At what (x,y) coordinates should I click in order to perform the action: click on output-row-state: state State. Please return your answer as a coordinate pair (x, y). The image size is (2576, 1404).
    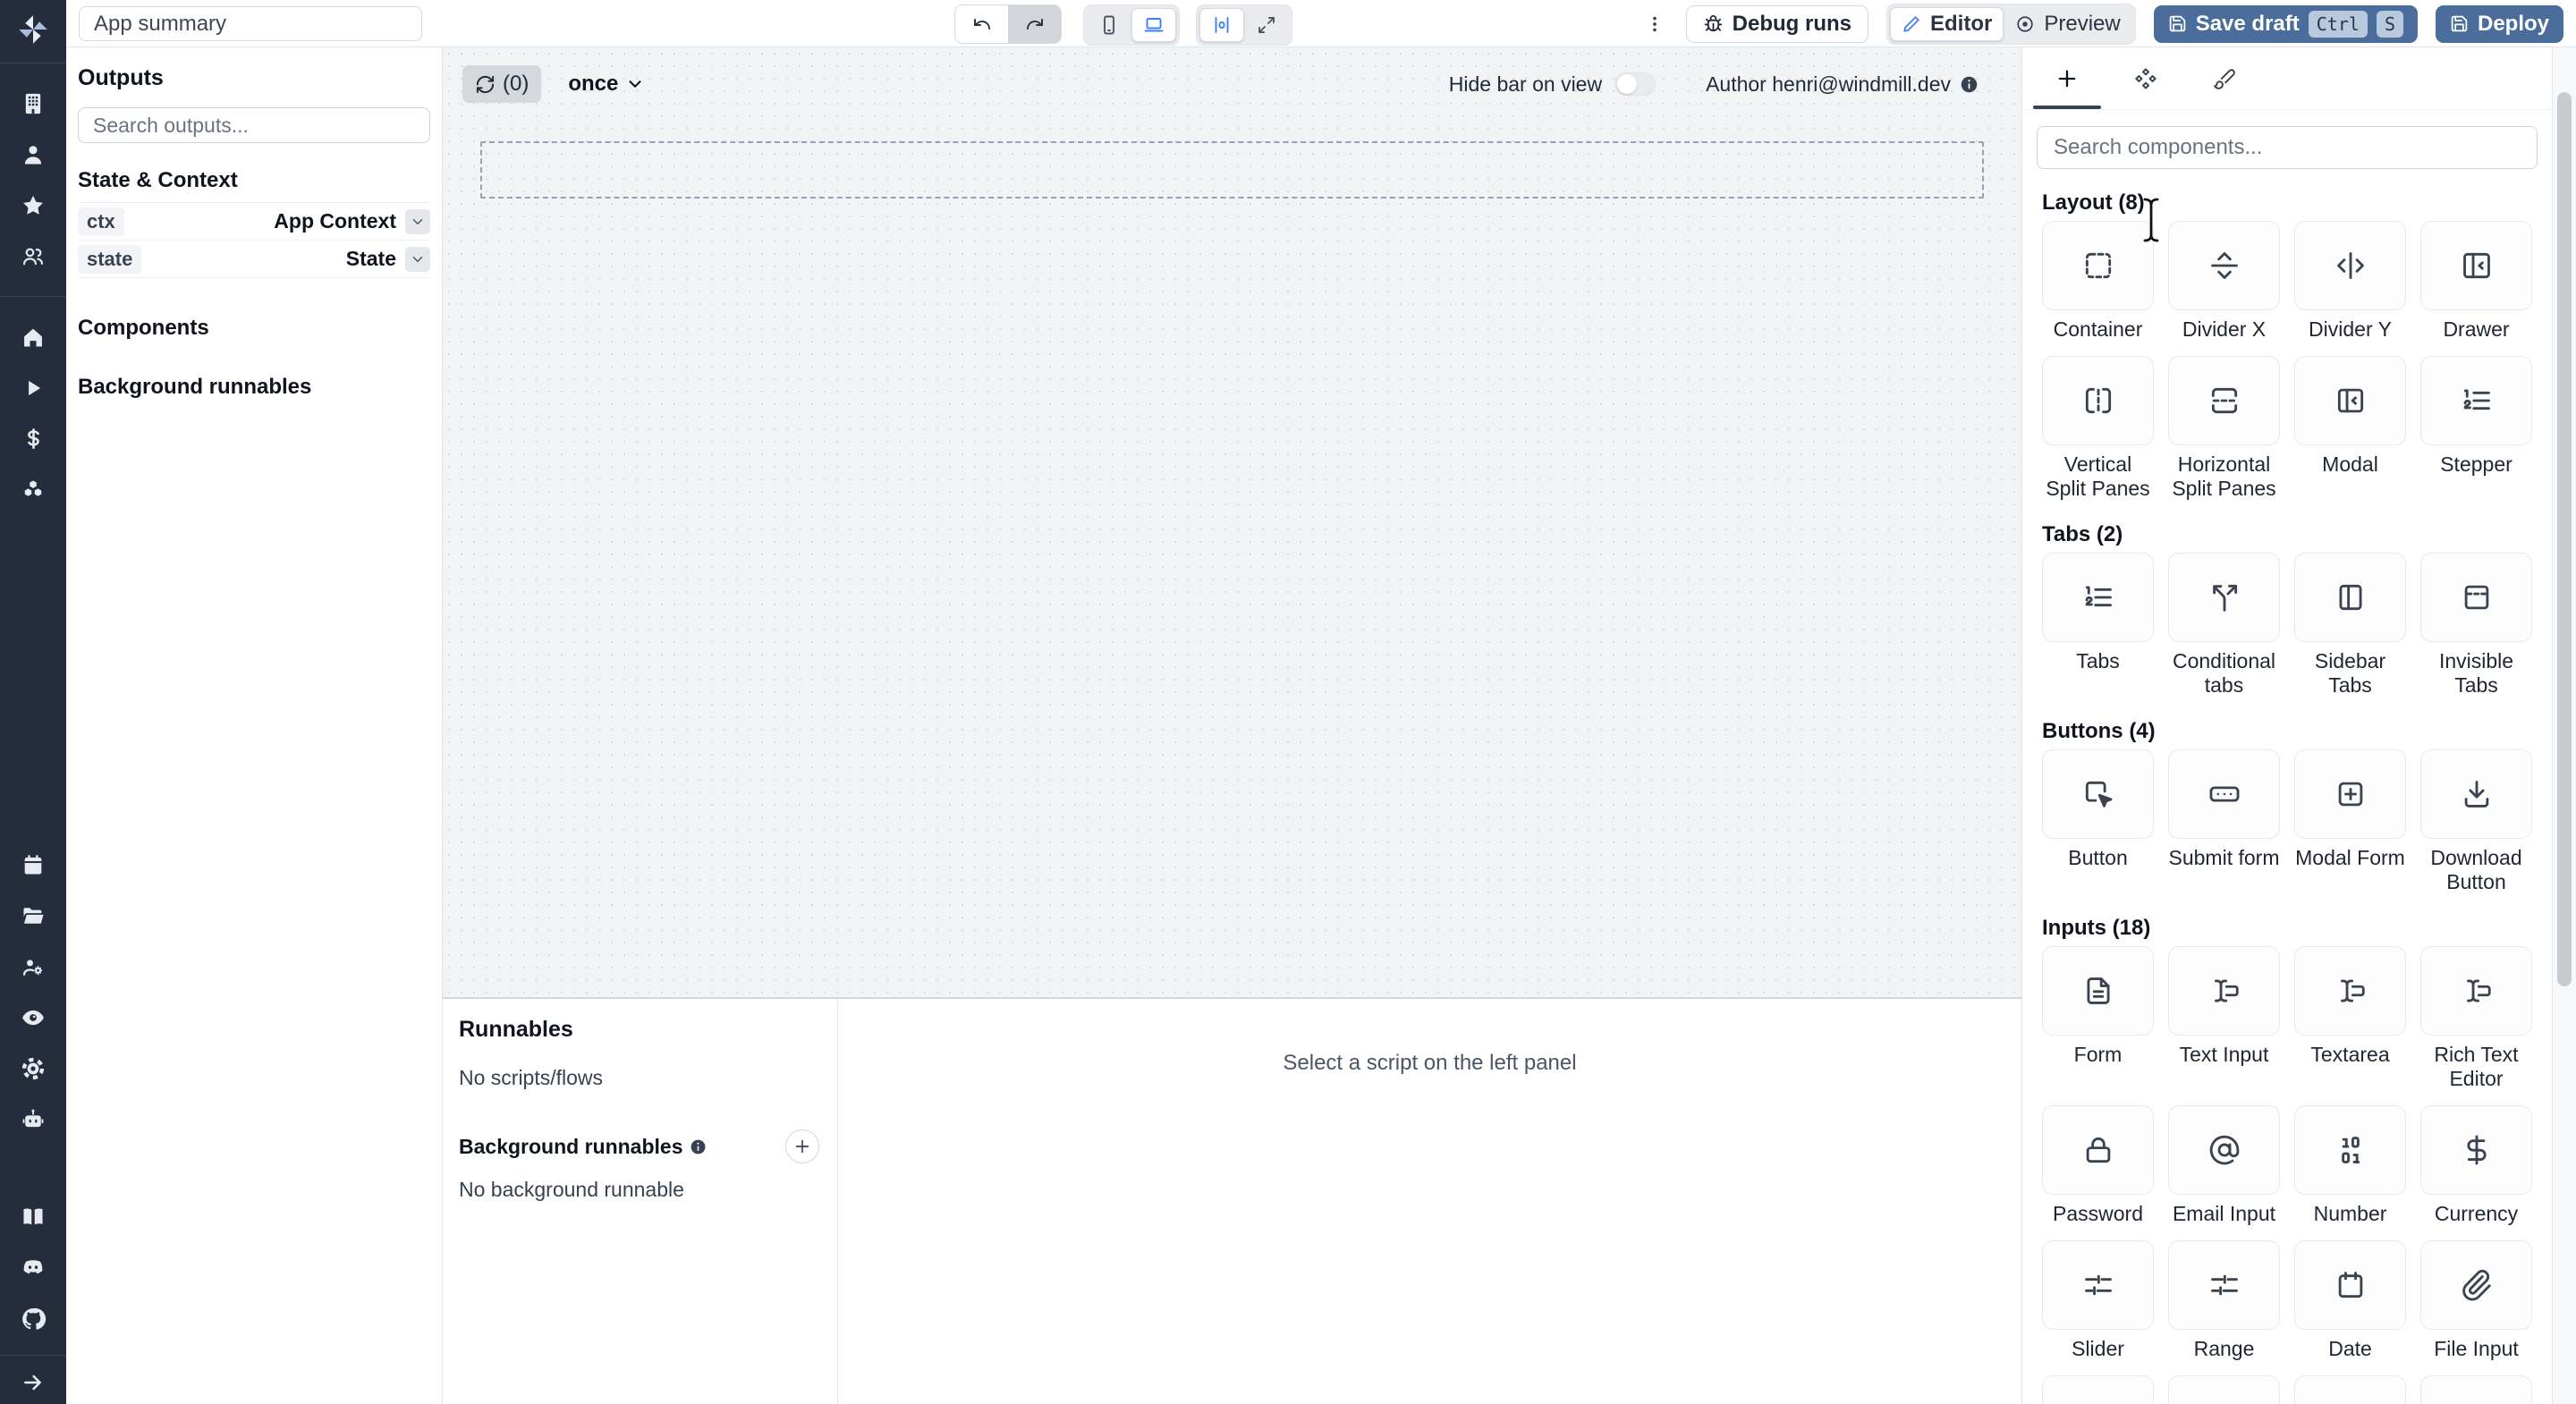
    Looking at the image, I should click on (254, 260).